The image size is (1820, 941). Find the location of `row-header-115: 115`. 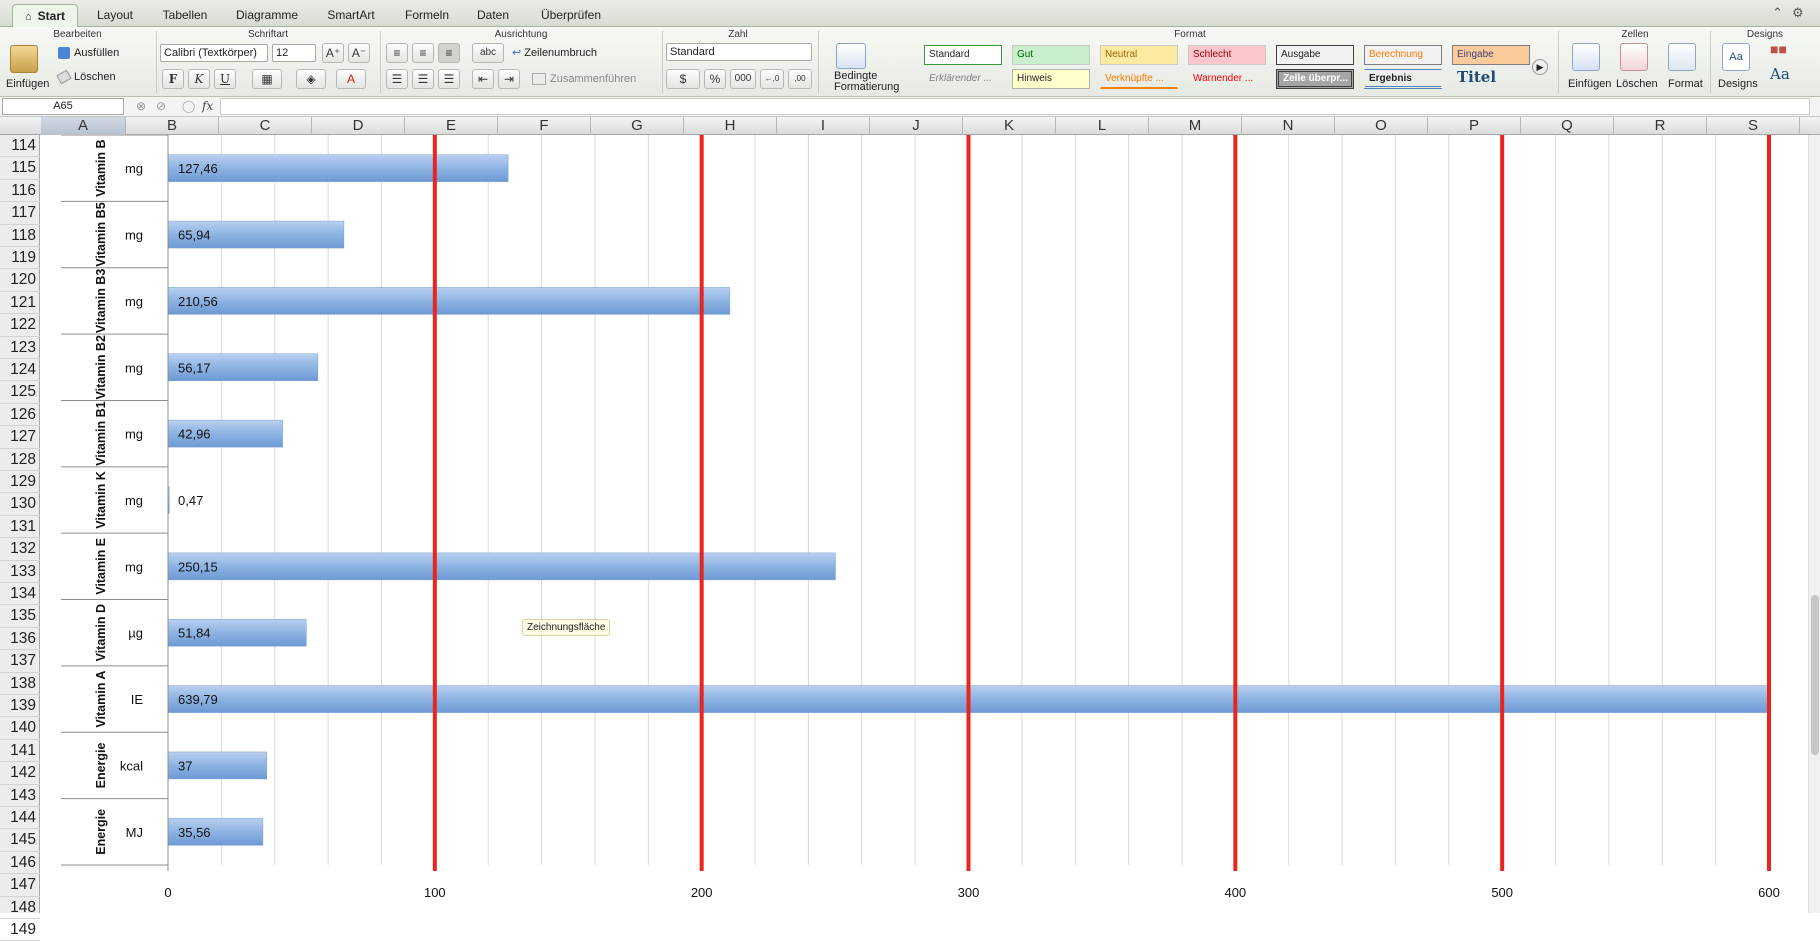

row-header-115: 115 is located at coordinates (20, 168).